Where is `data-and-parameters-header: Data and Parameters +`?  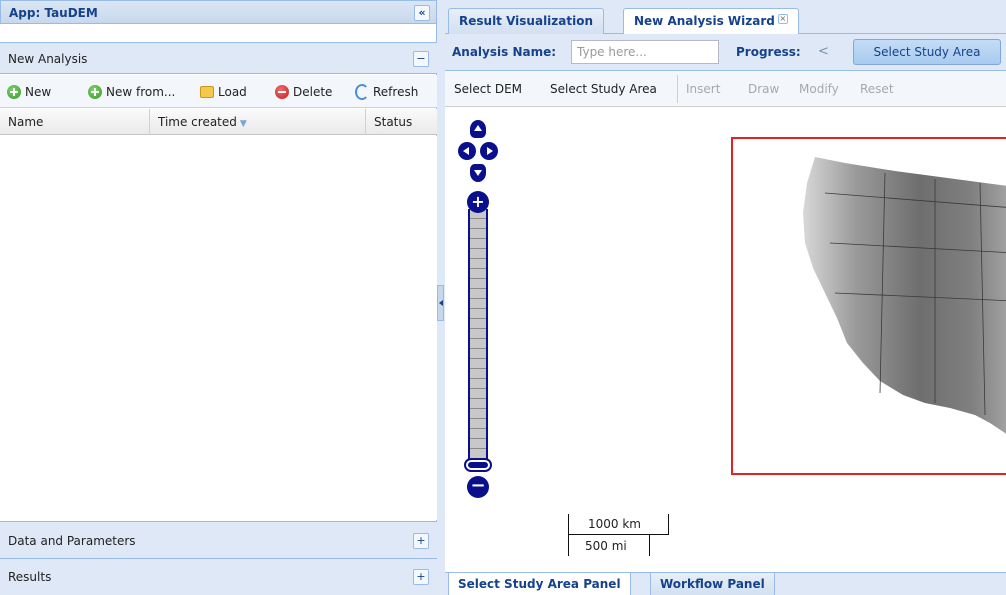 data-and-parameters-header: Data and Parameters + is located at coordinates (218, 540).